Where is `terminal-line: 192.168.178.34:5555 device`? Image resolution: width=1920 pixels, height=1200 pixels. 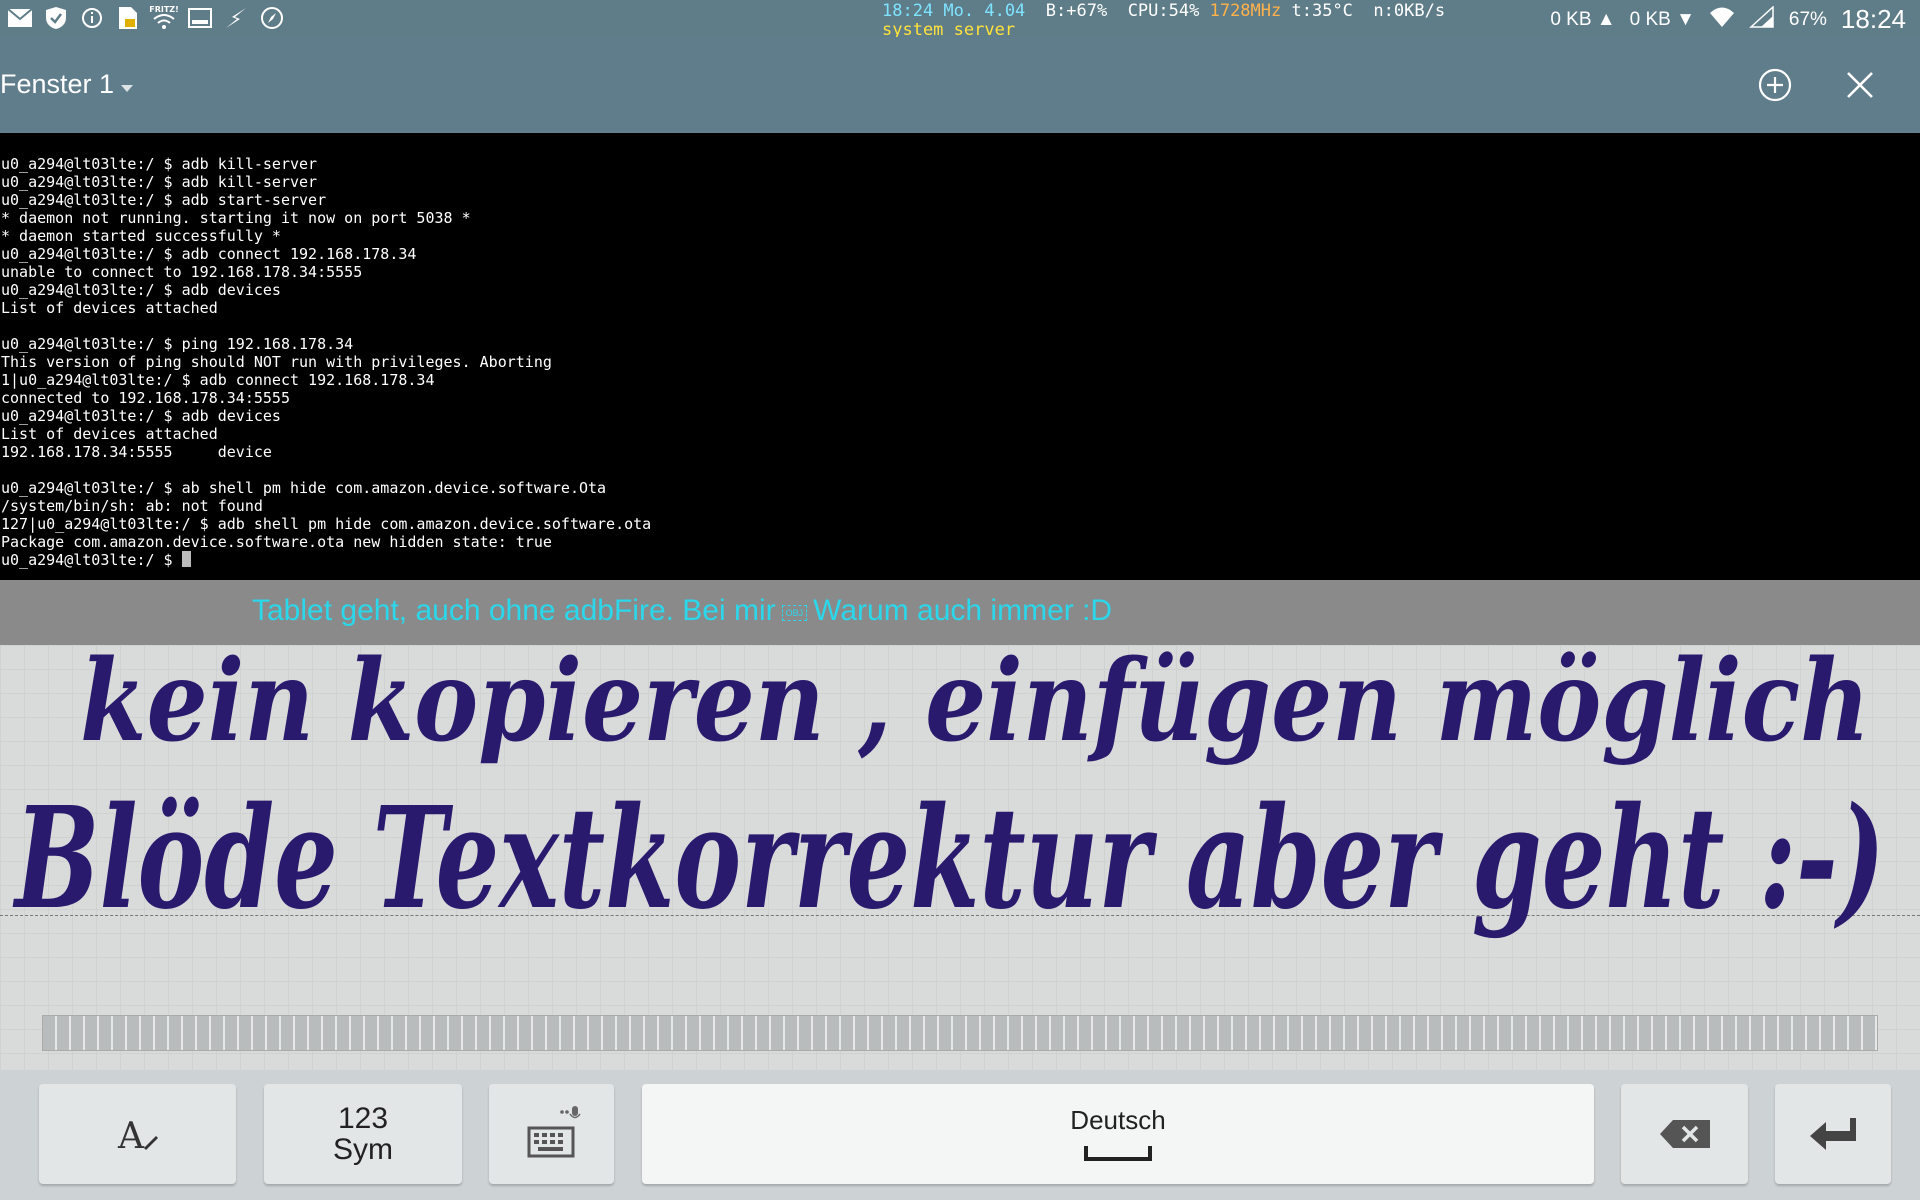 terminal-line: 192.168.178.34:5555 device is located at coordinates (136, 452).